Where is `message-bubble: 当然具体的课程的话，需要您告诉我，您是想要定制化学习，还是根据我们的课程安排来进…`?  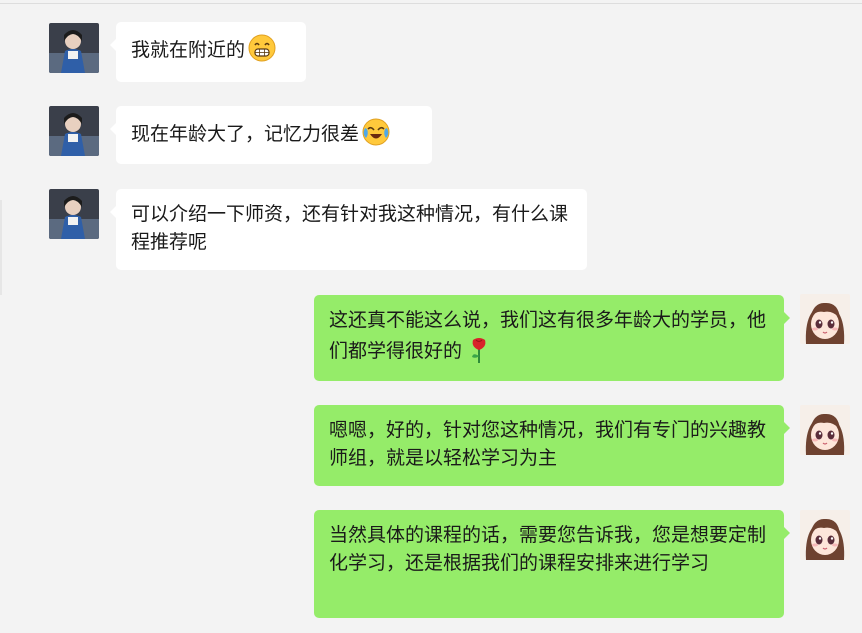
message-bubble: 当然具体的课程的话，需要您告诉我，您是想要定制化学习，还是根据我们的课程安排来进… is located at coordinates (552, 564).